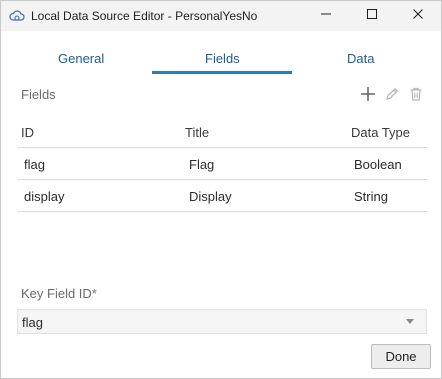  What do you see at coordinates (392, 94) in the screenshot?
I see `edit-icon` at bounding box center [392, 94].